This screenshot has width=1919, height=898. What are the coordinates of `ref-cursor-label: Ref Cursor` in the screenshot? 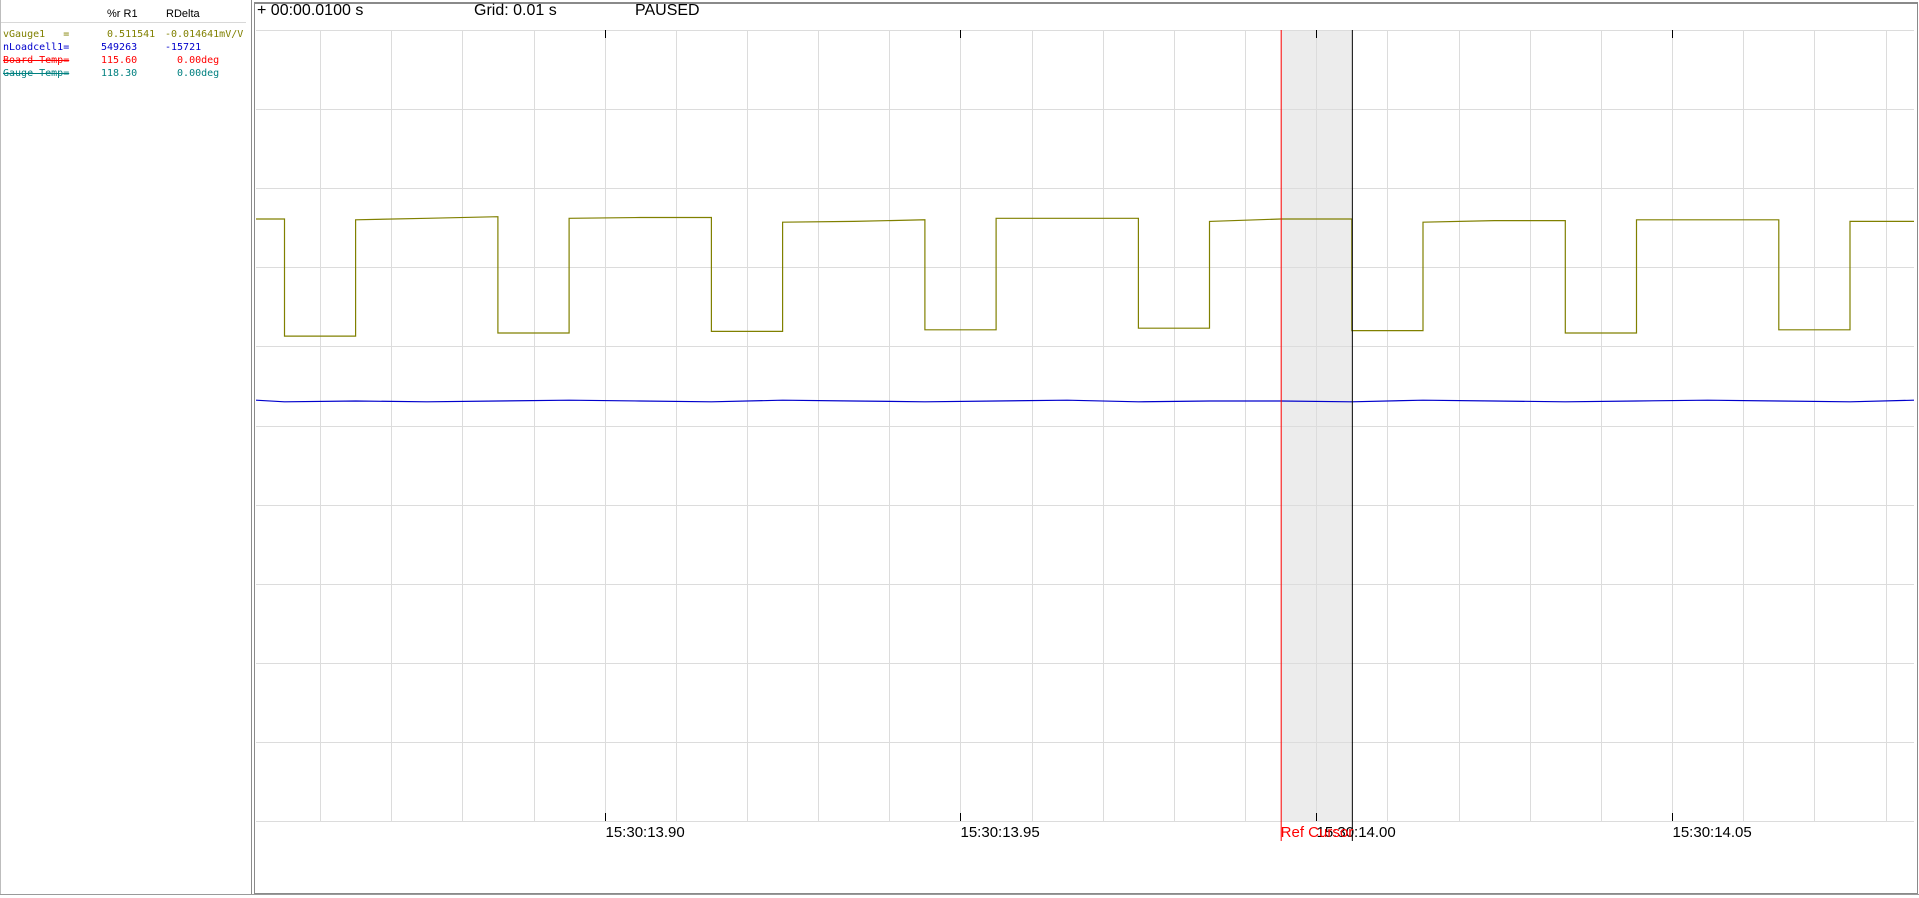 It's located at (1317, 832).